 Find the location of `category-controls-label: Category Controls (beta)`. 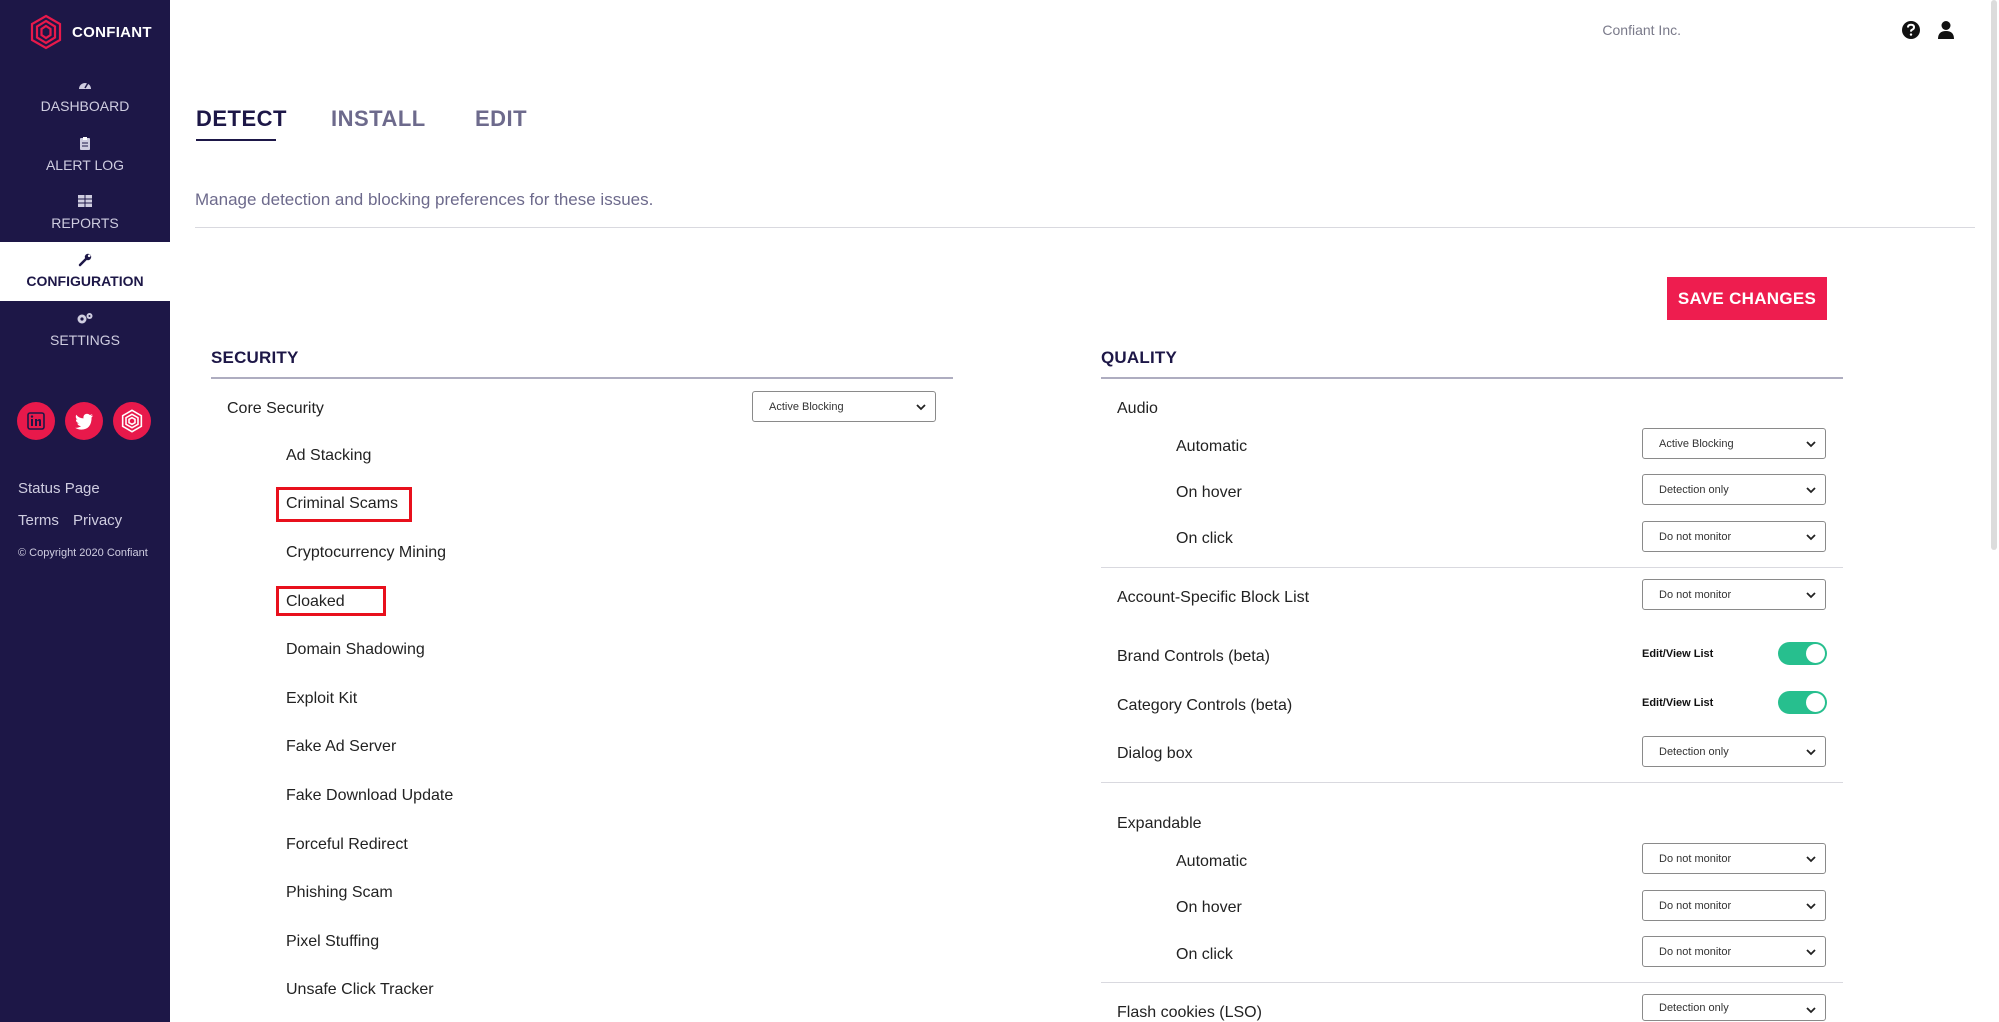

category-controls-label: Category Controls (beta) is located at coordinates (1205, 705).